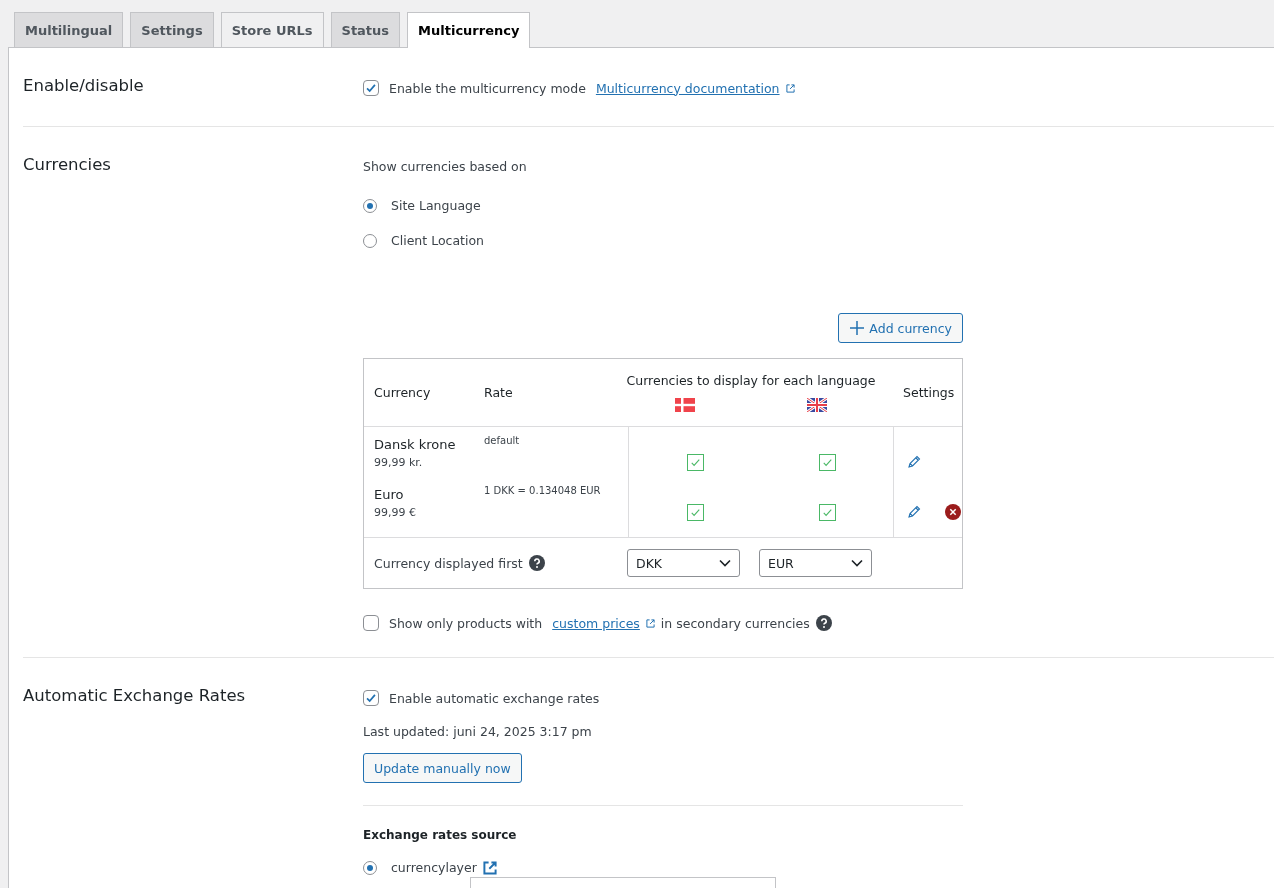 The image size is (1274, 888). What do you see at coordinates (543, 491) in the screenshot?
I see `exchange-rate: 1 DKK = 0.134048 EUR` at bounding box center [543, 491].